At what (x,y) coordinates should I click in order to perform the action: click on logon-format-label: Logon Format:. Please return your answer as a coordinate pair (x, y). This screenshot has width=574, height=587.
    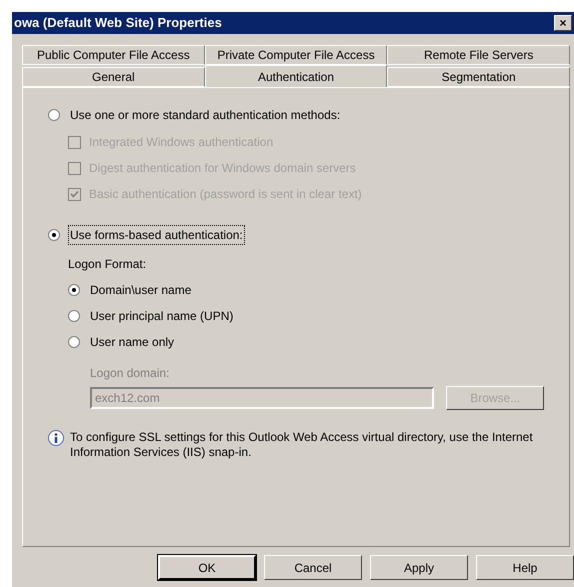
    Looking at the image, I should click on (108, 264).